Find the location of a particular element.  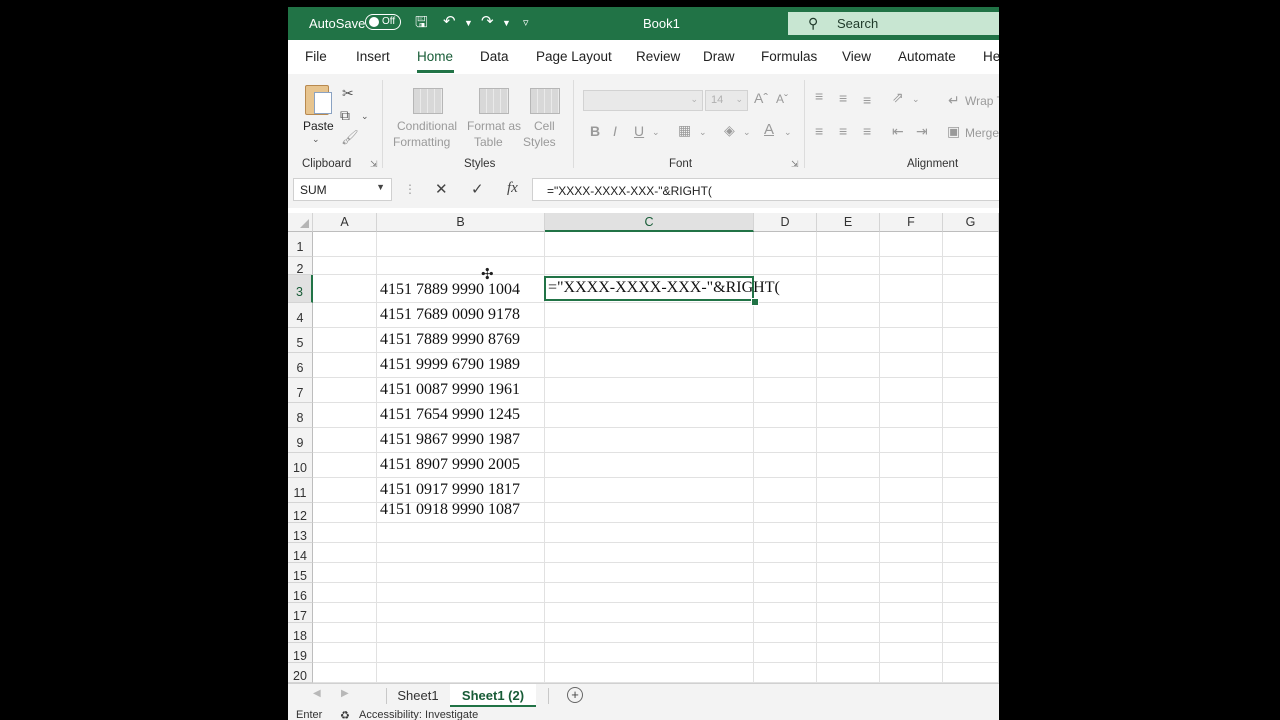

underline-icon: U is located at coordinates (639, 131).